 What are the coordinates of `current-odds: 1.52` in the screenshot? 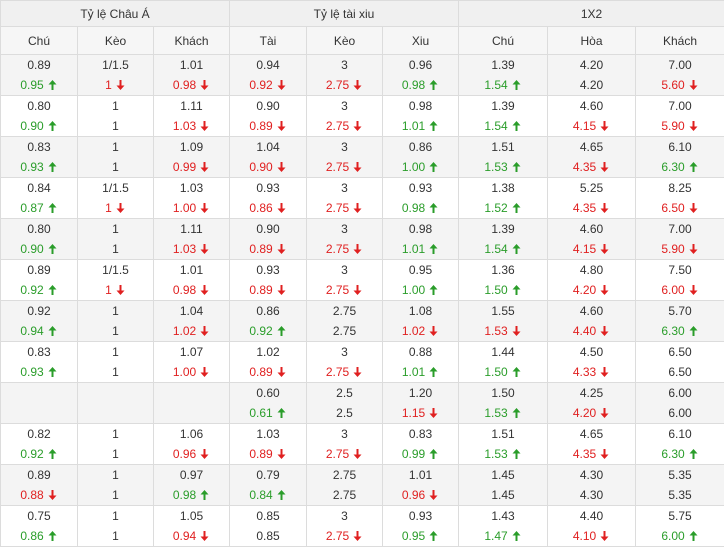 It's located at (502, 208).